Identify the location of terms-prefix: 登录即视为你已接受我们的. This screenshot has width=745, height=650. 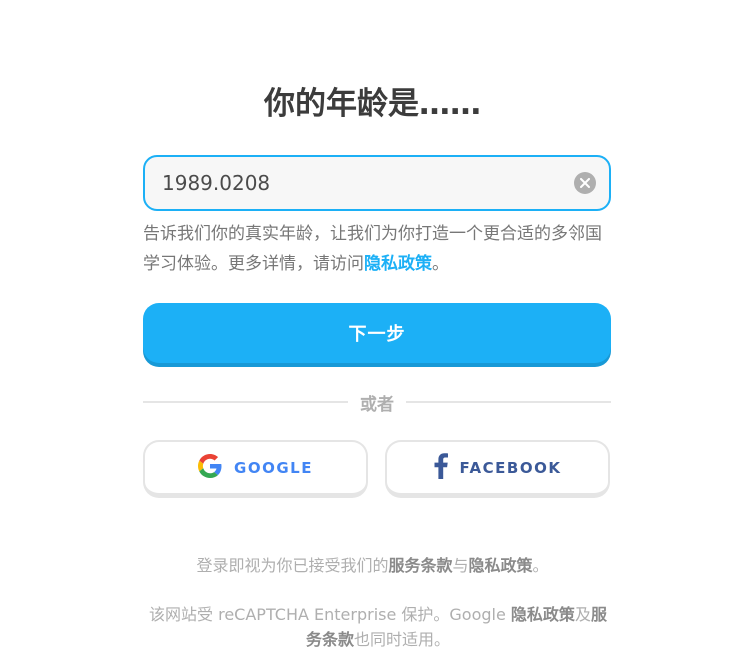
(292, 565).